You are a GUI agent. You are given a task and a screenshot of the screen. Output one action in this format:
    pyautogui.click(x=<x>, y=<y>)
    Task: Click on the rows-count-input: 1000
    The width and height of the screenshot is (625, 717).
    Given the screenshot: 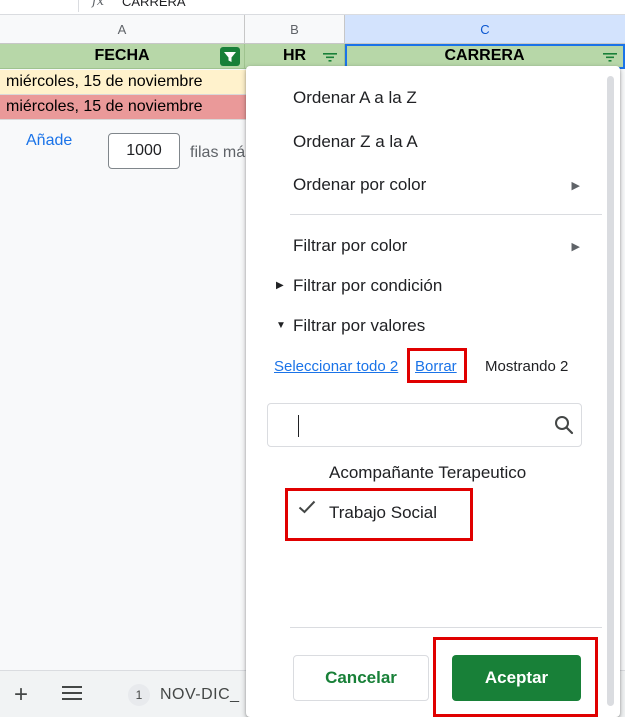 What is the action you would take?
    pyautogui.click(x=144, y=151)
    